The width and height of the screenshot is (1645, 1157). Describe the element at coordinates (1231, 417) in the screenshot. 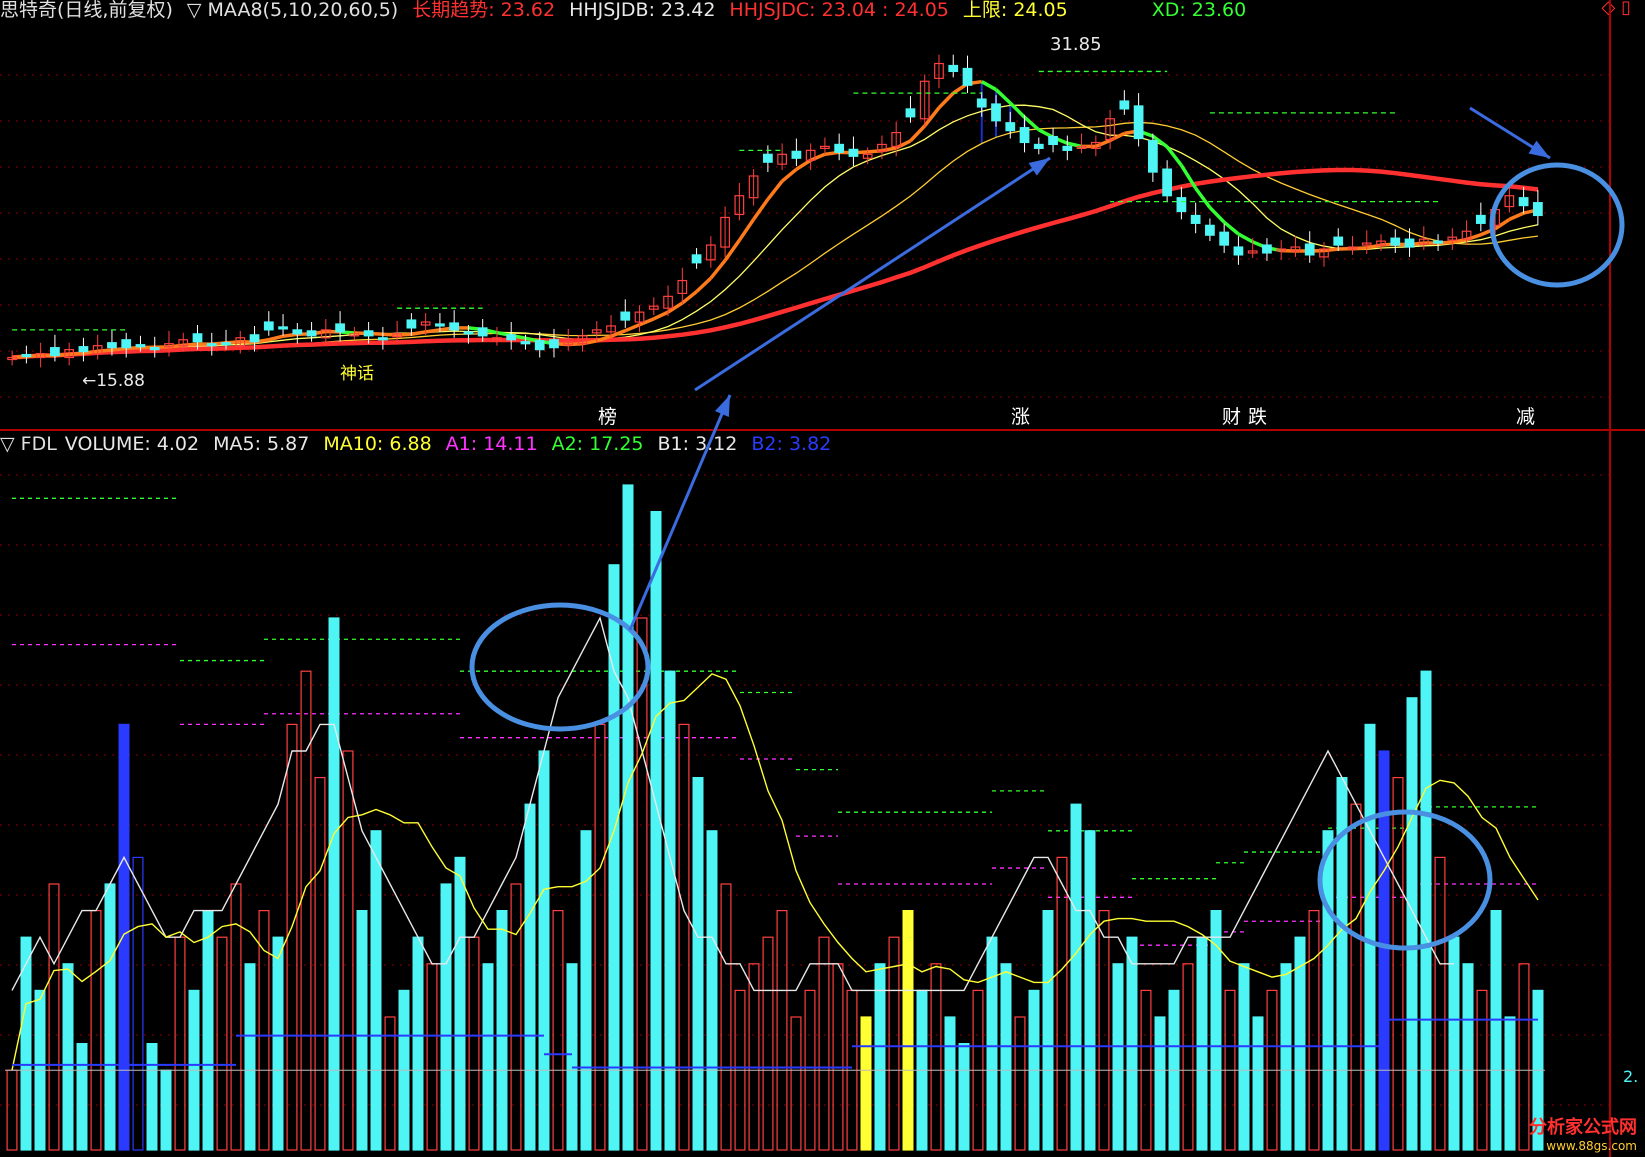

I see `cai-marker: 财` at that location.